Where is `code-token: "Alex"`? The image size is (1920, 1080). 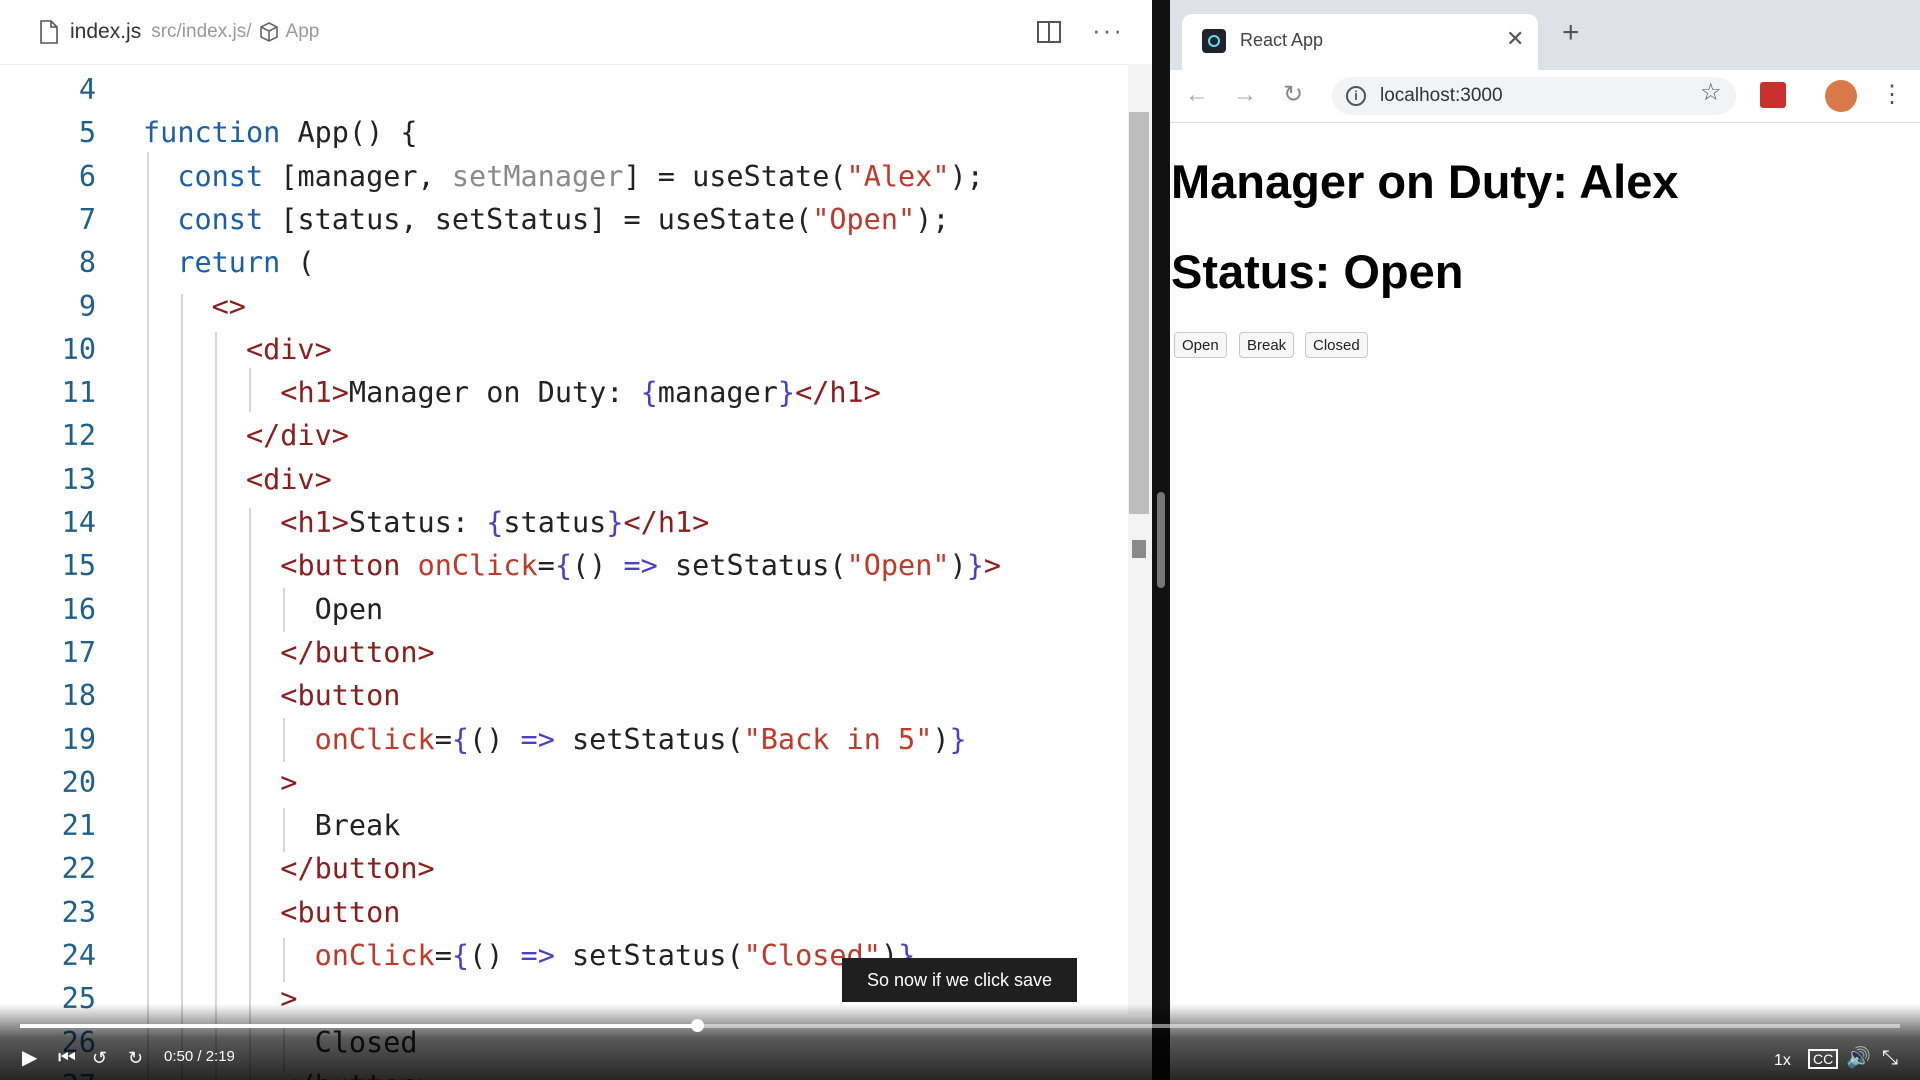 code-token: "Alex" is located at coordinates (898, 176).